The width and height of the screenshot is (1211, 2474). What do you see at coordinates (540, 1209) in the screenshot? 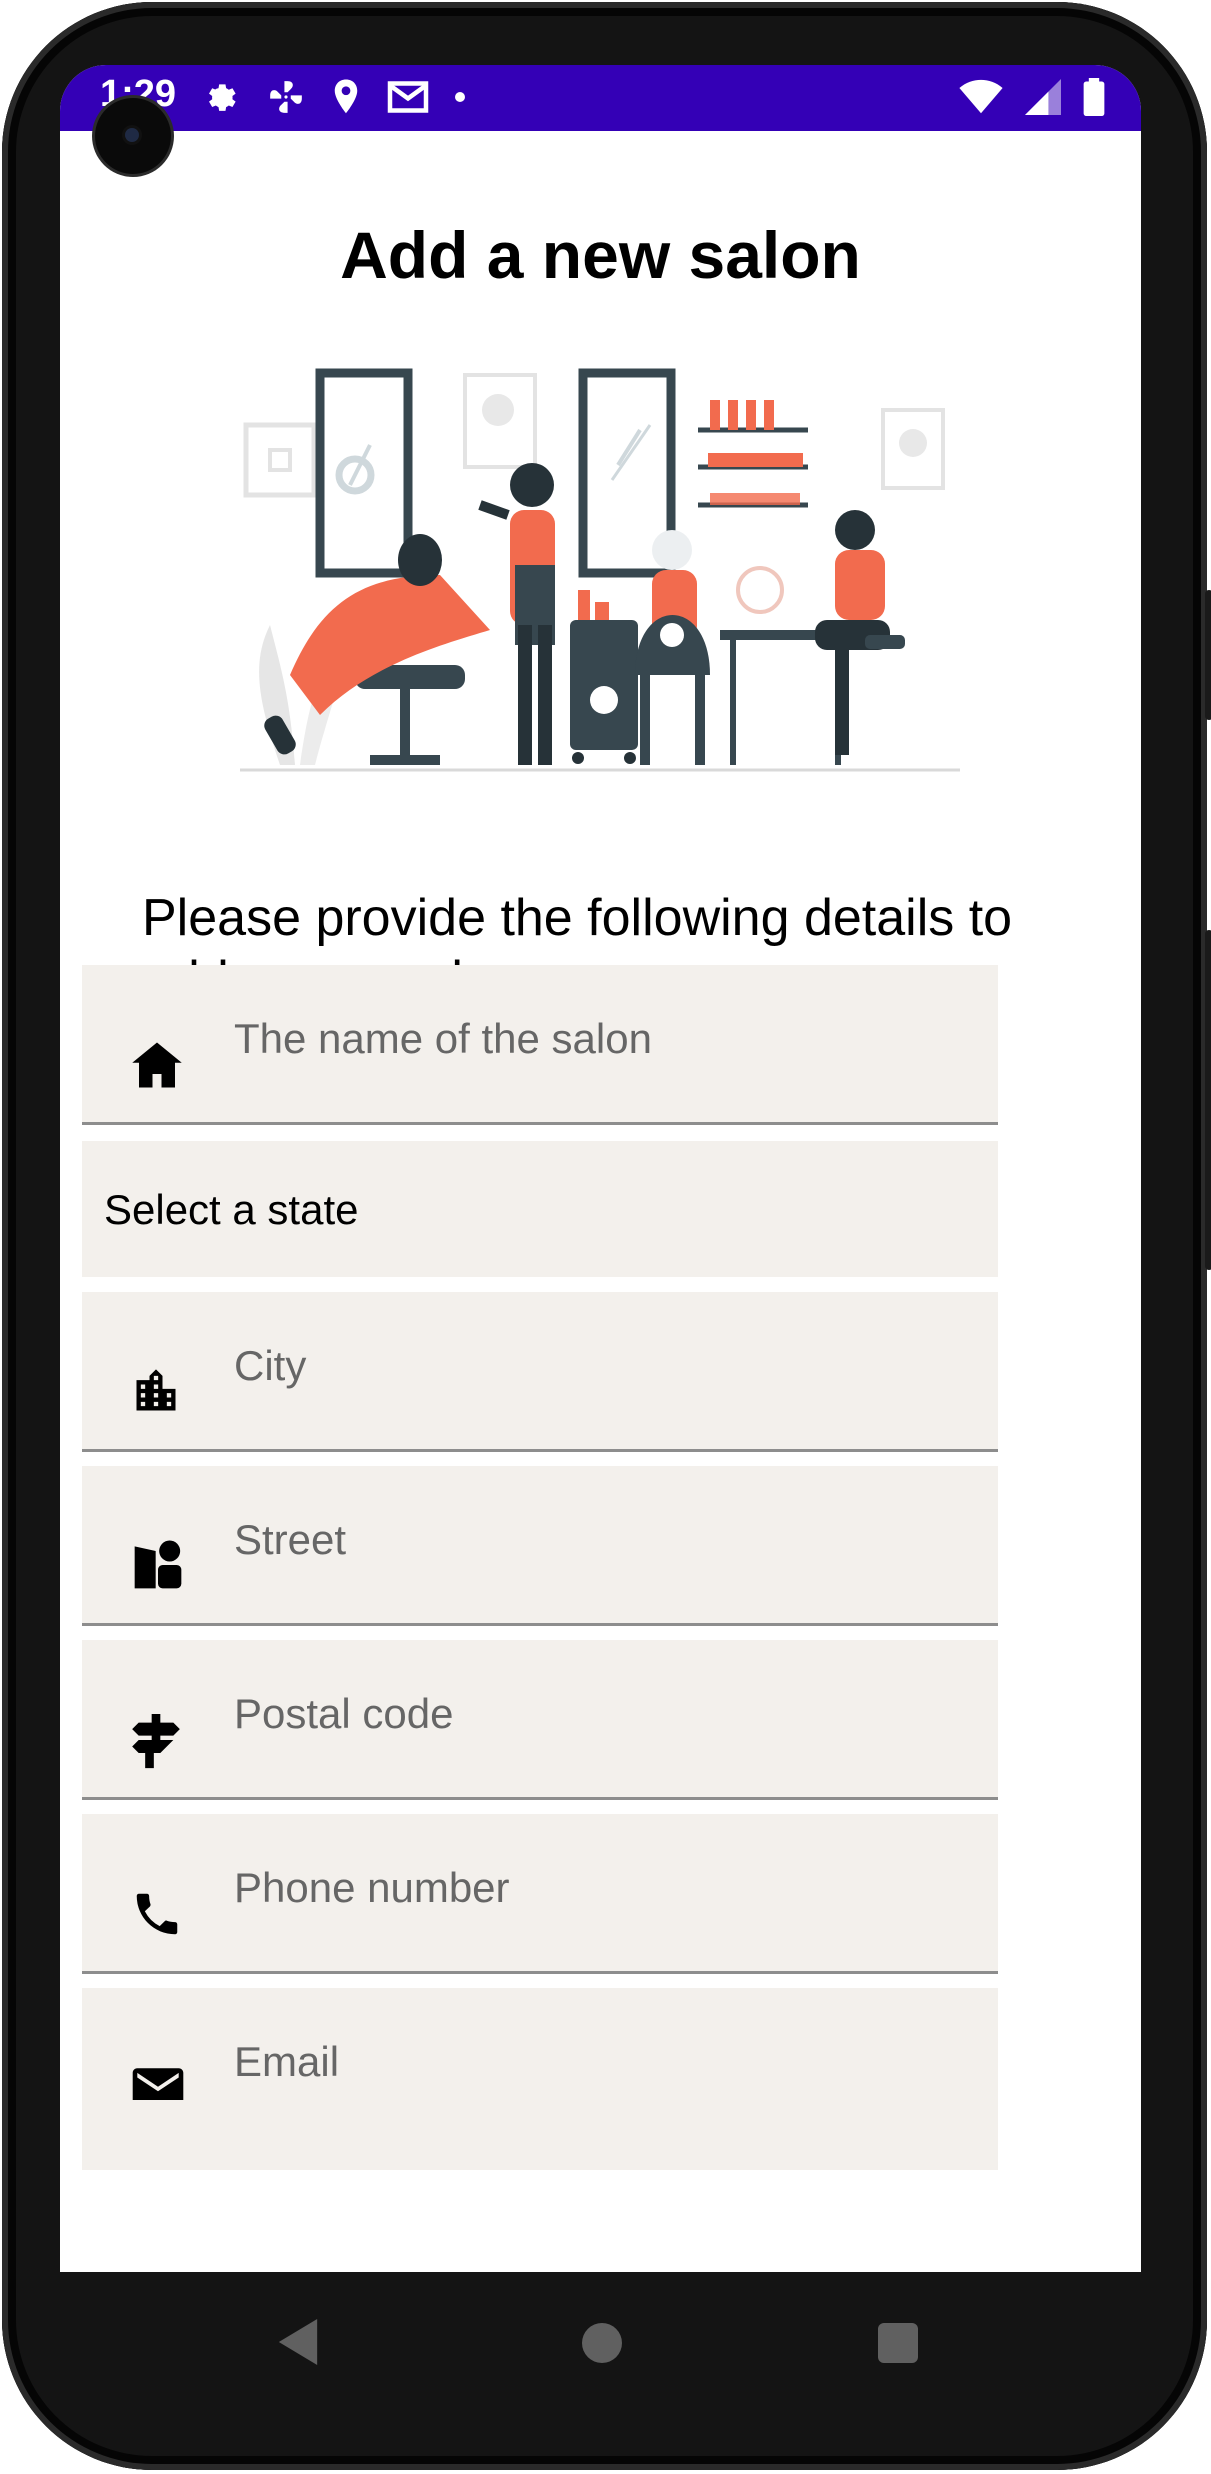
I see `state-select: Select a state` at bounding box center [540, 1209].